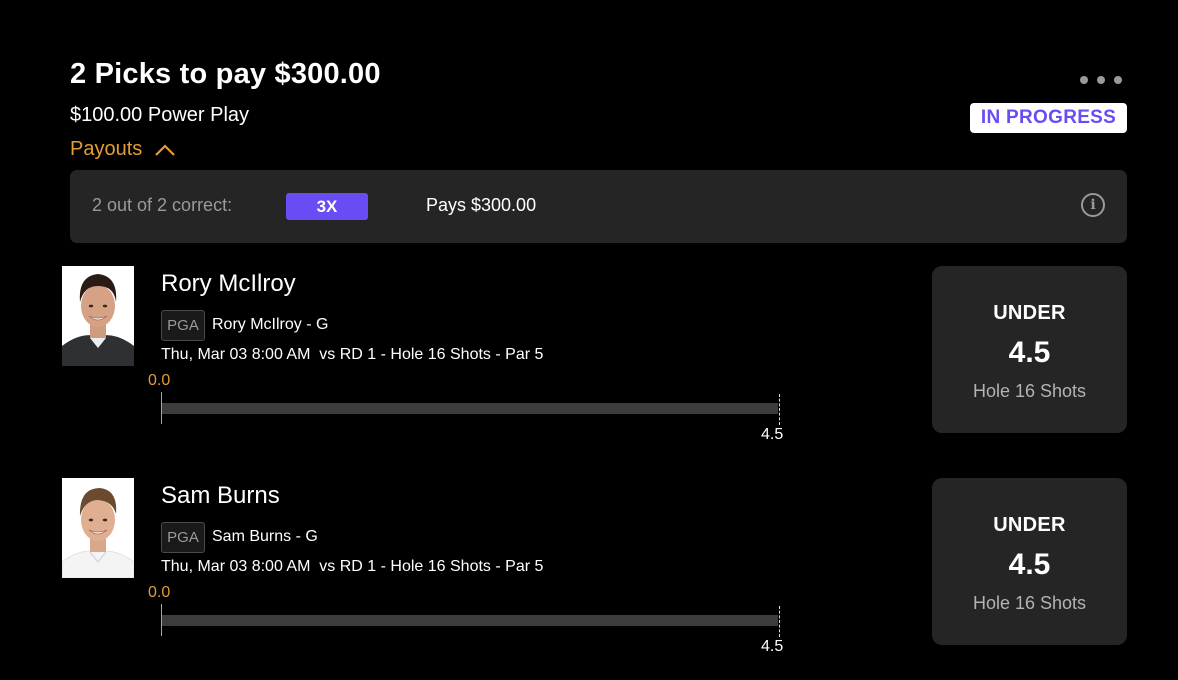 This screenshot has width=1178, height=680. Describe the element at coordinates (160, 115) in the screenshot. I see `entry-subtitle: $100.00 Power Play` at that location.